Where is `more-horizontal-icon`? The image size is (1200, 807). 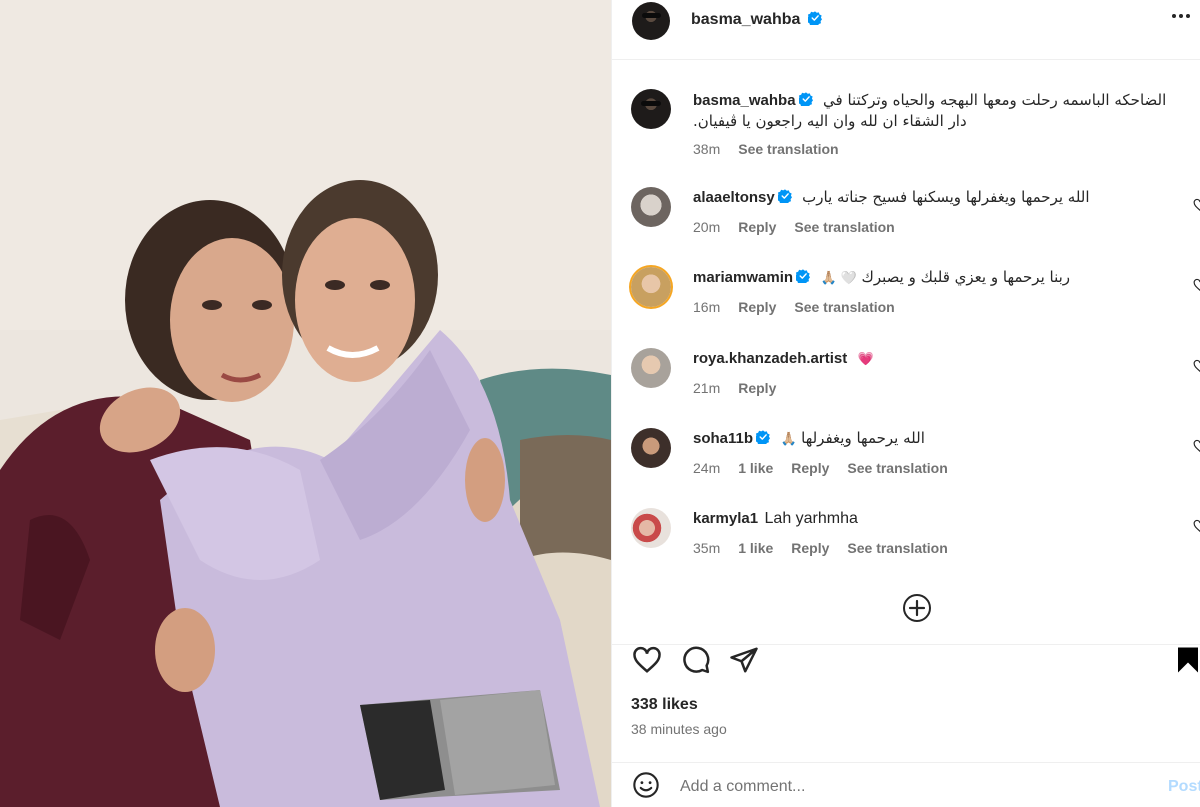
more-horizontal-icon is located at coordinates (1181, 16).